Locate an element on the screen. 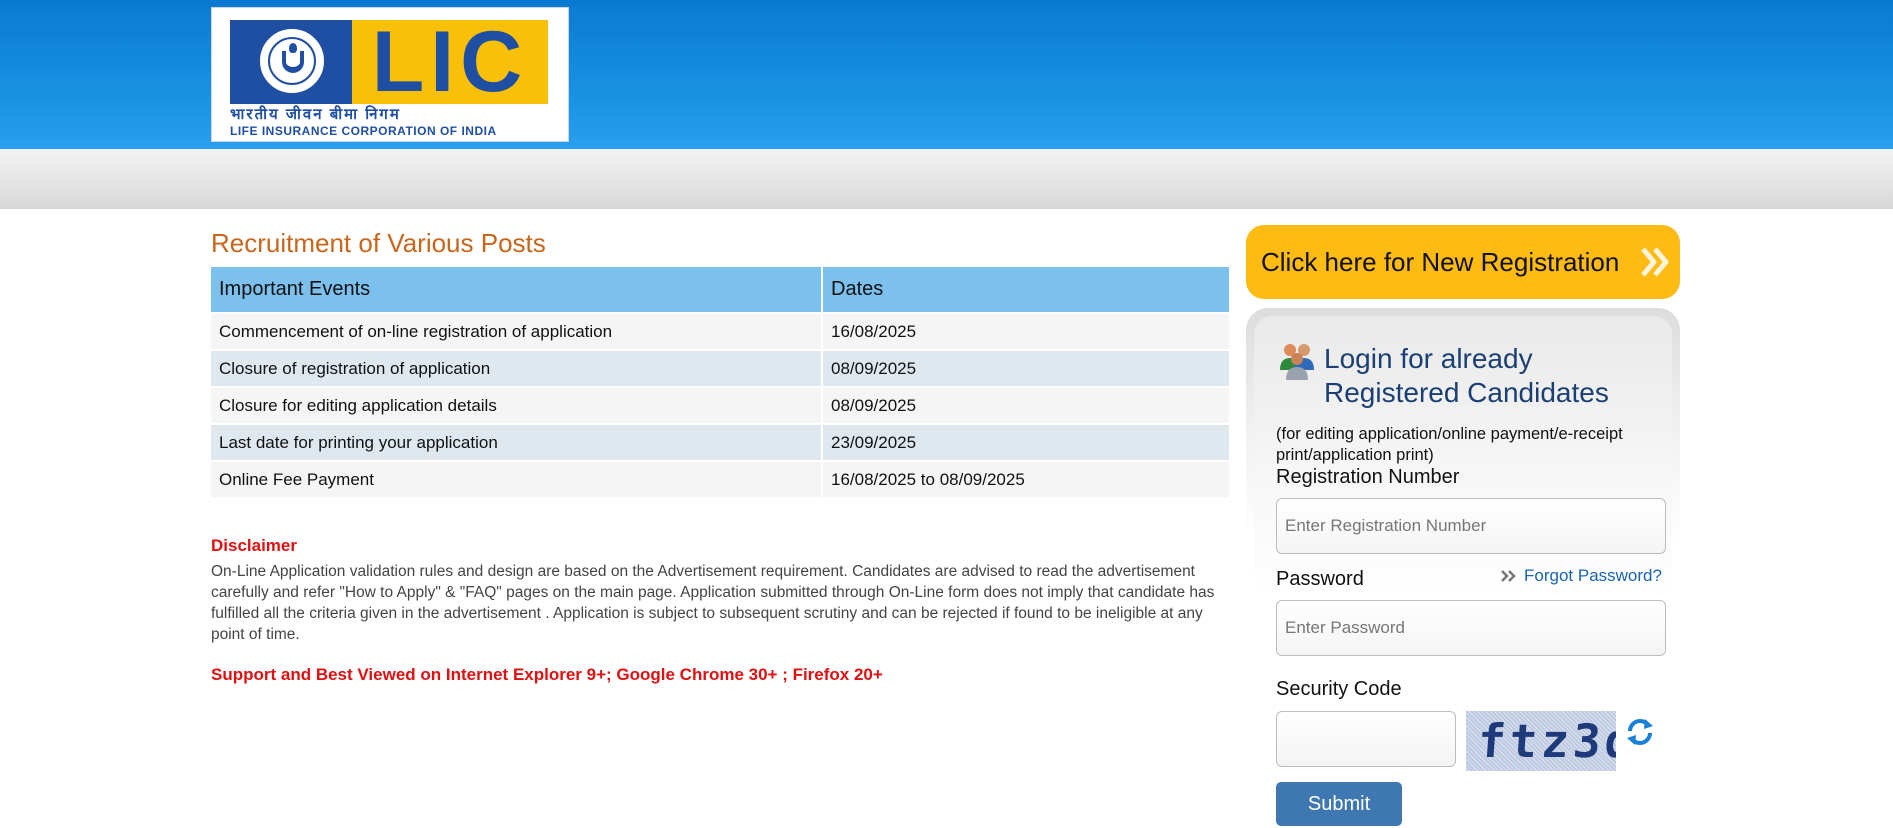 This screenshot has width=1893, height=828. captcha-text: ftz3q is located at coordinates (1546, 741).